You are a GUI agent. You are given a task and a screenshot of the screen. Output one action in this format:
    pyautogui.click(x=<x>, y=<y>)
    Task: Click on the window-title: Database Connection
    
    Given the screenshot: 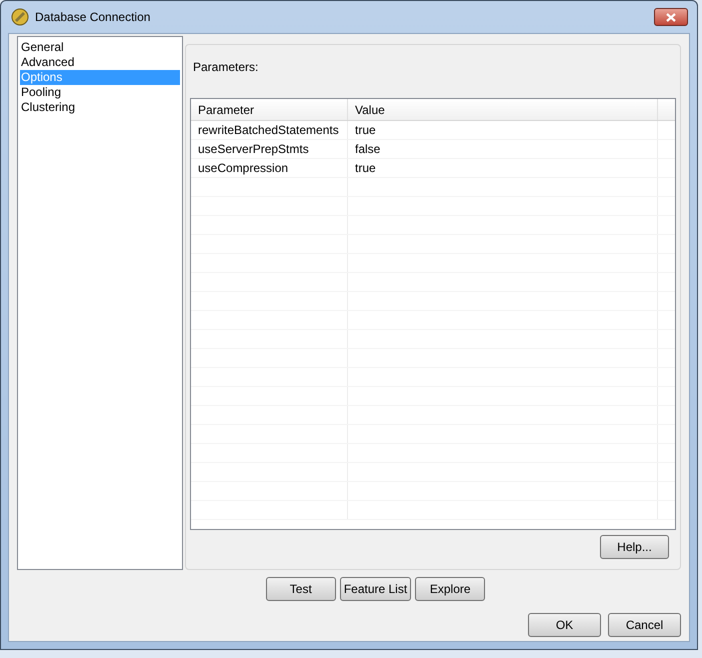 What is the action you would take?
    pyautogui.click(x=92, y=17)
    